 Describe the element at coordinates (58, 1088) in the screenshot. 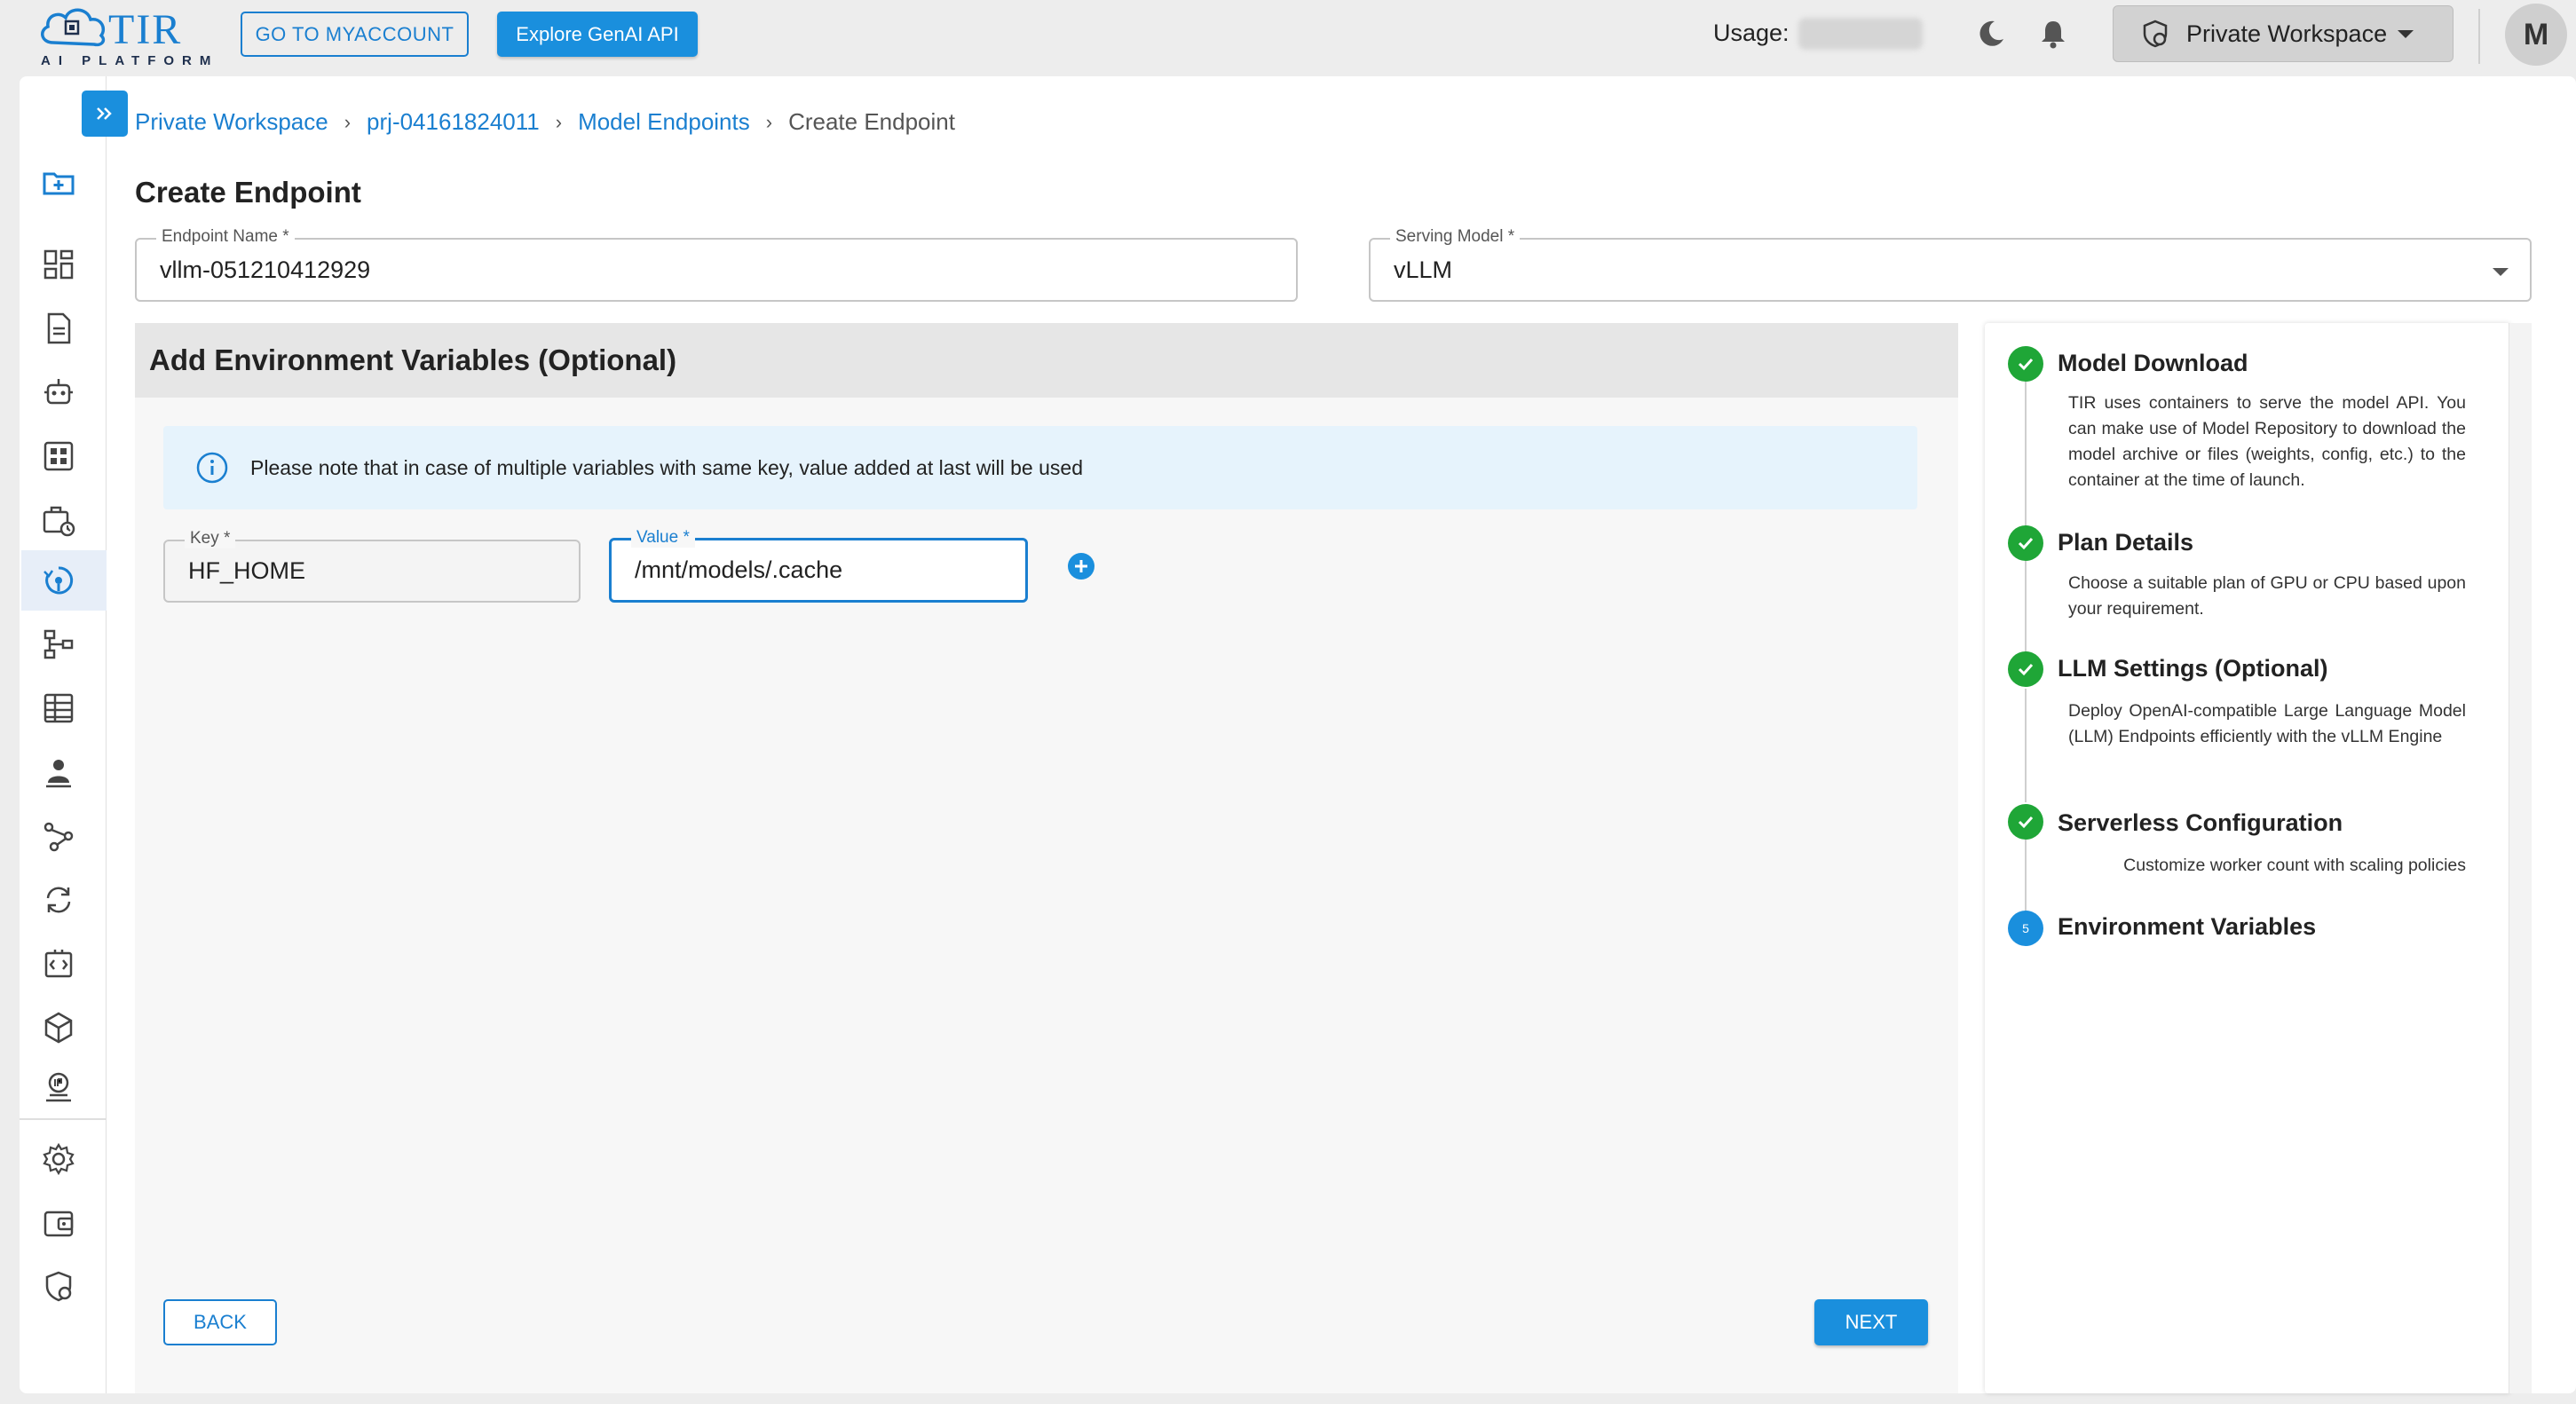

I see `ip-monitor-icon` at that location.